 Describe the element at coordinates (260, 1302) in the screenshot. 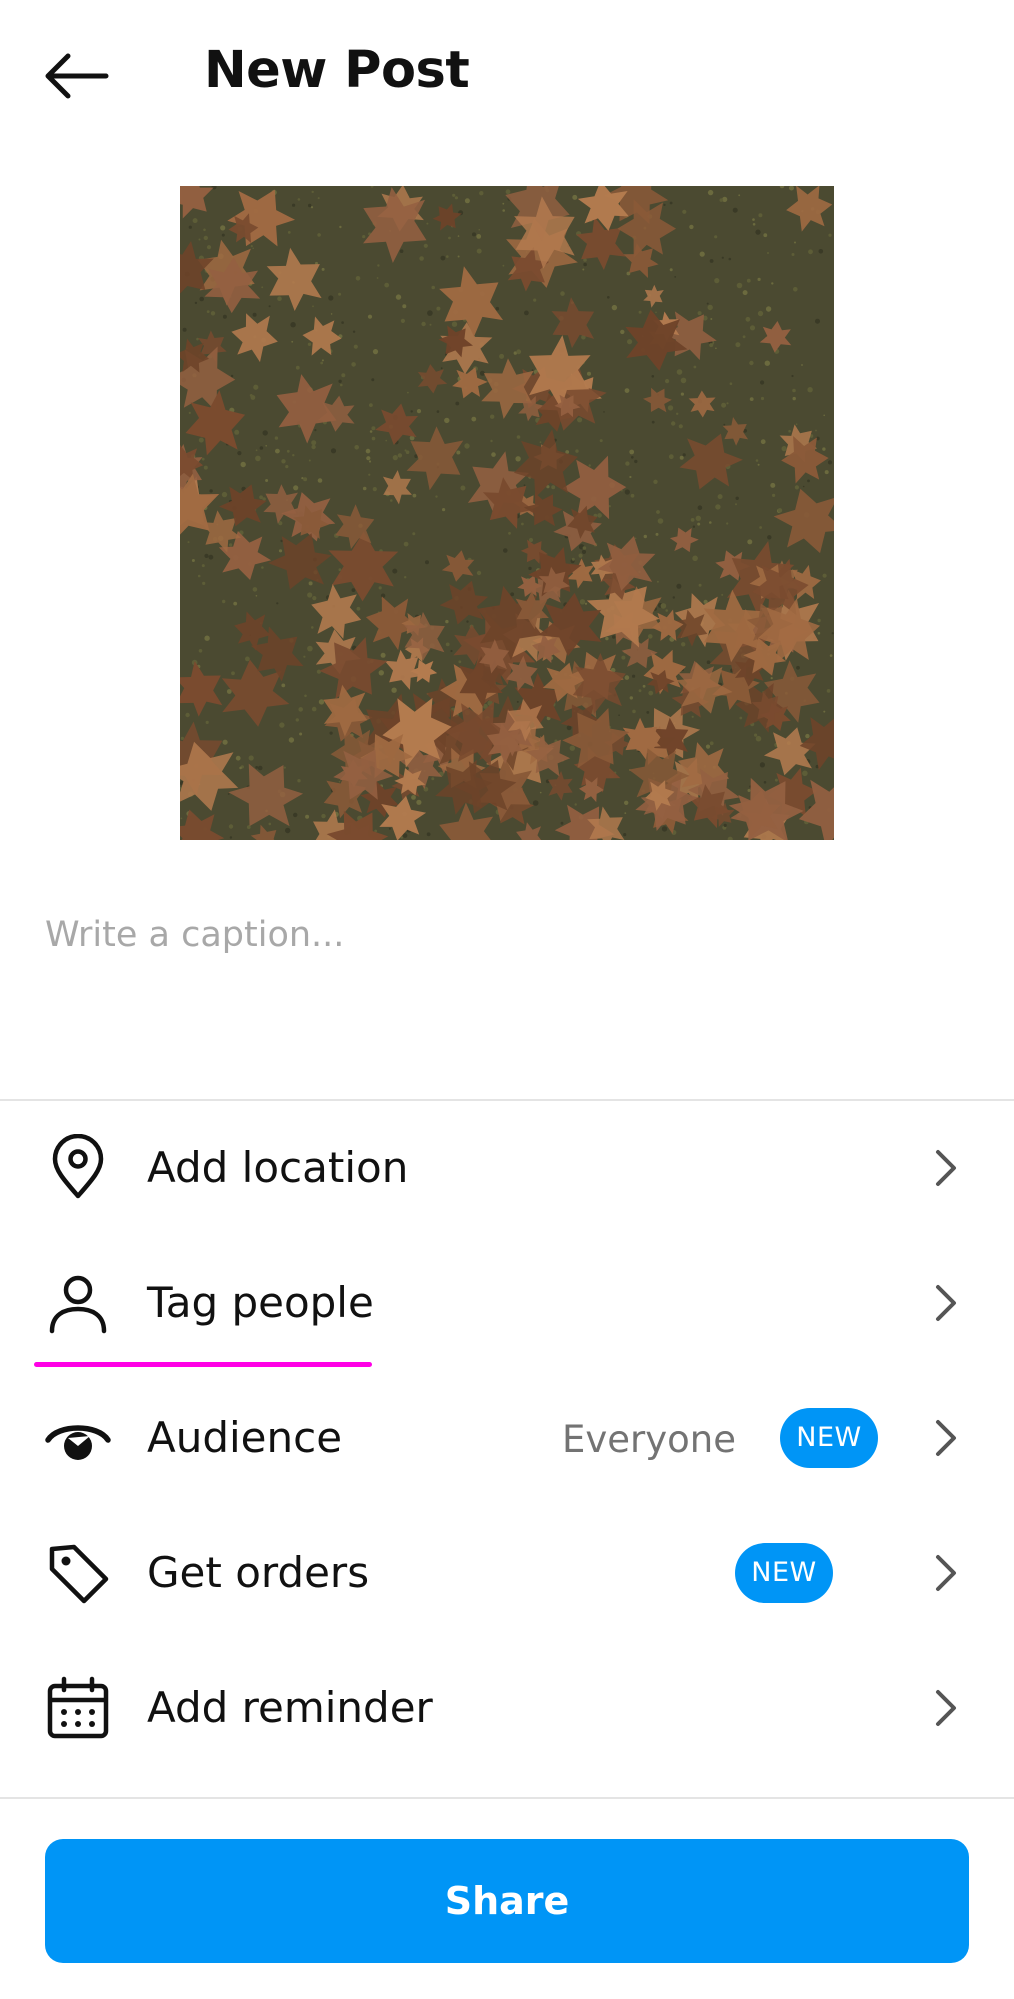

I see `tag-people-label: Tag people` at that location.